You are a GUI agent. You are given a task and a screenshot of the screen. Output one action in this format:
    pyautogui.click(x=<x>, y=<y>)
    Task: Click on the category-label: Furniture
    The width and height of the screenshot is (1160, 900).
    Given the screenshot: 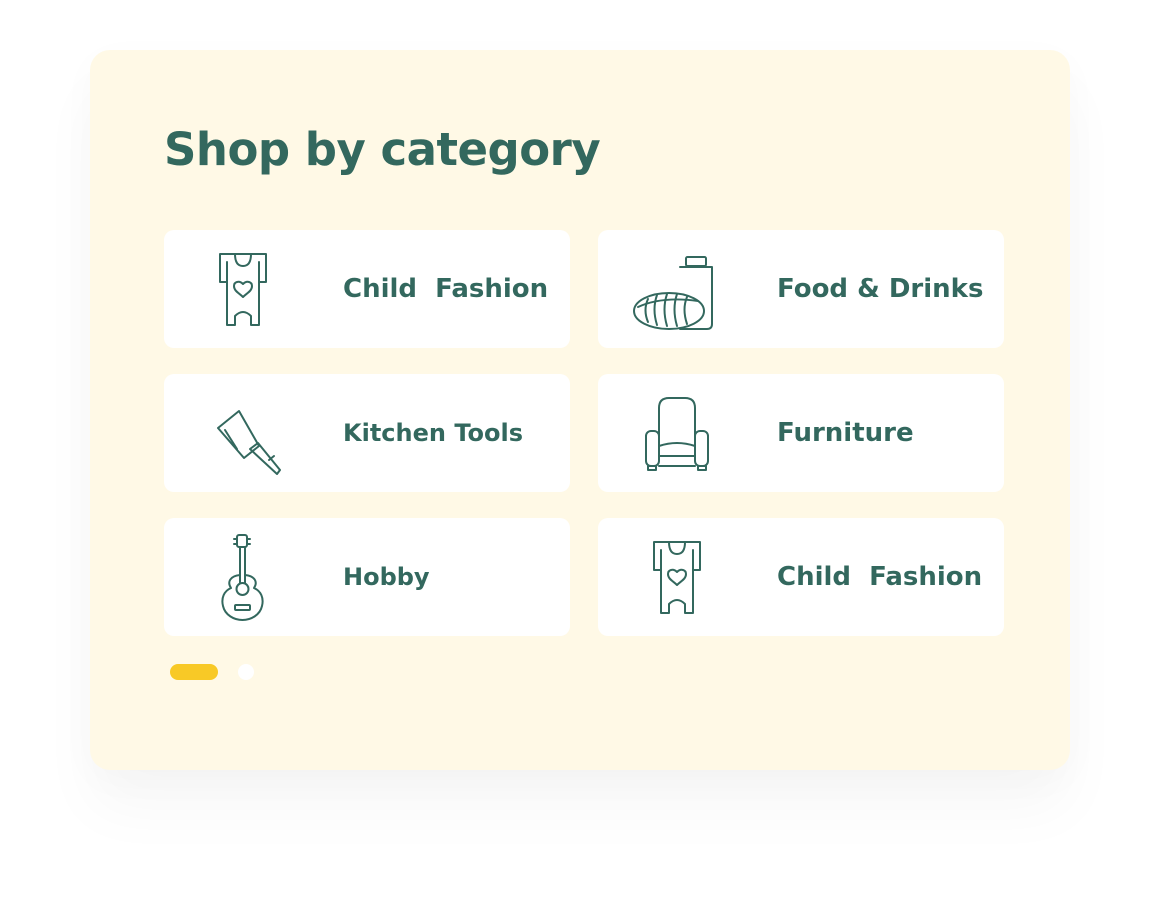 What is the action you would take?
    pyautogui.click(x=845, y=433)
    